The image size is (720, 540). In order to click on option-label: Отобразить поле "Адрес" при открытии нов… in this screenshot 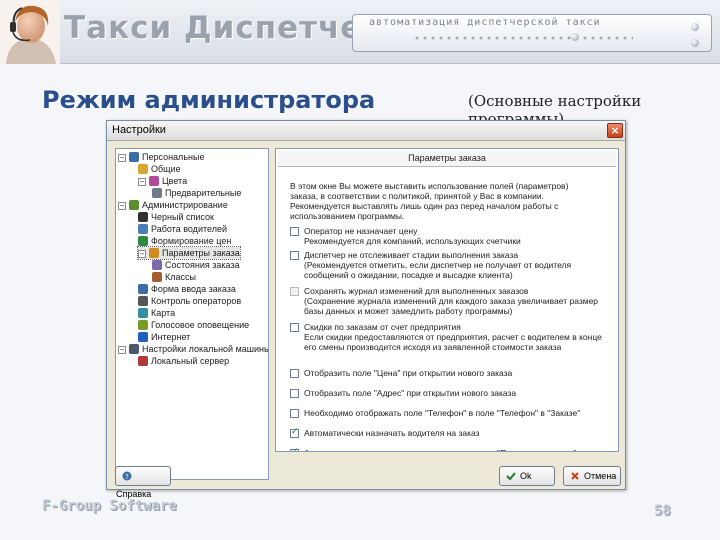, I will do `click(410, 393)`.